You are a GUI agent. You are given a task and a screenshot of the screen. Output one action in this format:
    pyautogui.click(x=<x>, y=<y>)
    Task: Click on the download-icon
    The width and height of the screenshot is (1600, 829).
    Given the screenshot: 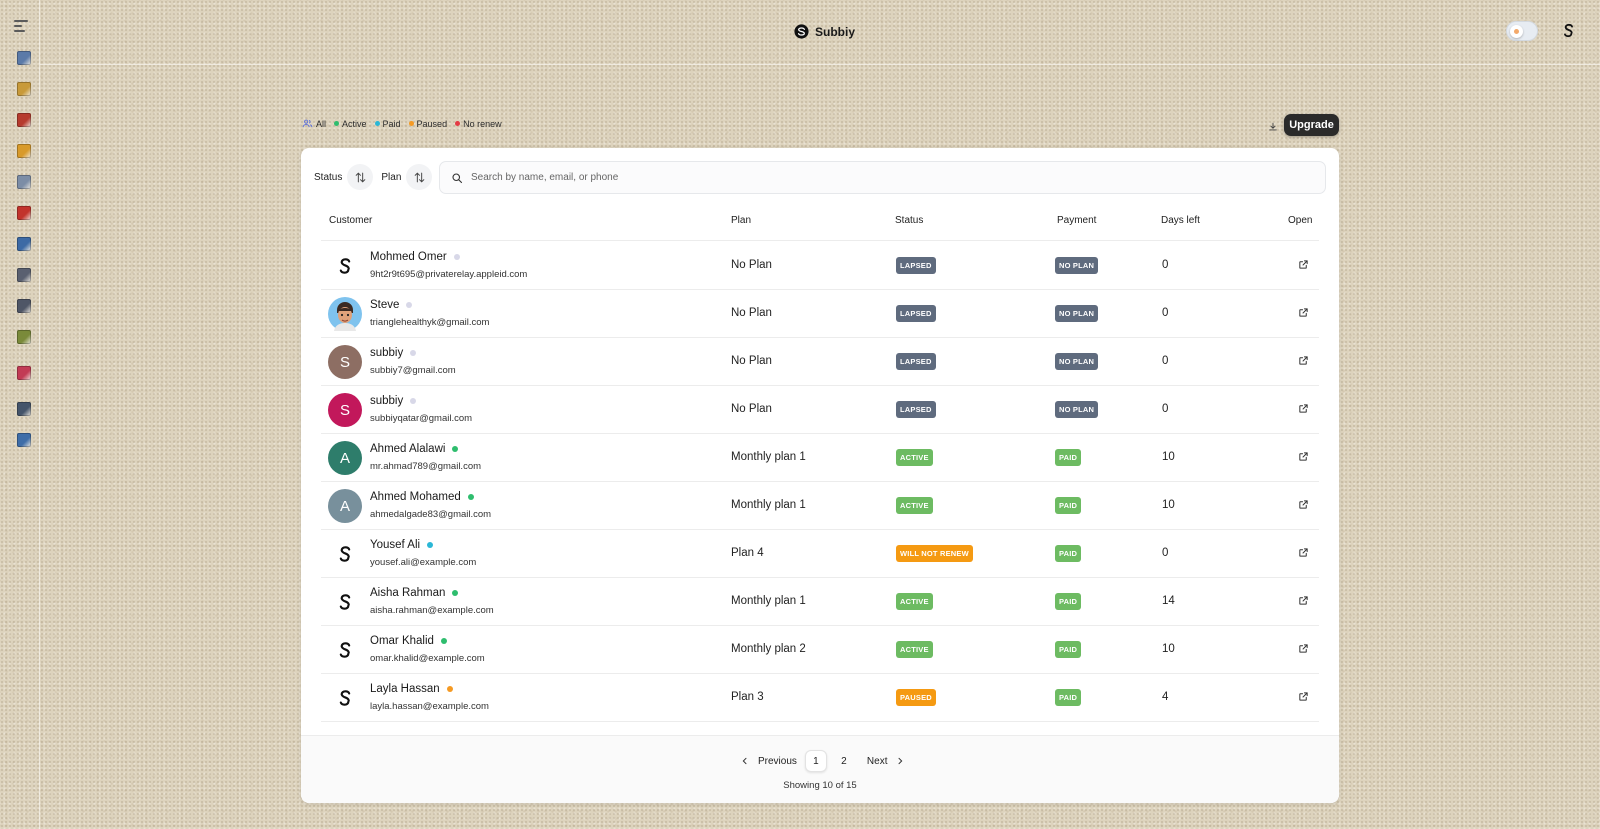 What is the action you would take?
    pyautogui.click(x=1273, y=128)
    